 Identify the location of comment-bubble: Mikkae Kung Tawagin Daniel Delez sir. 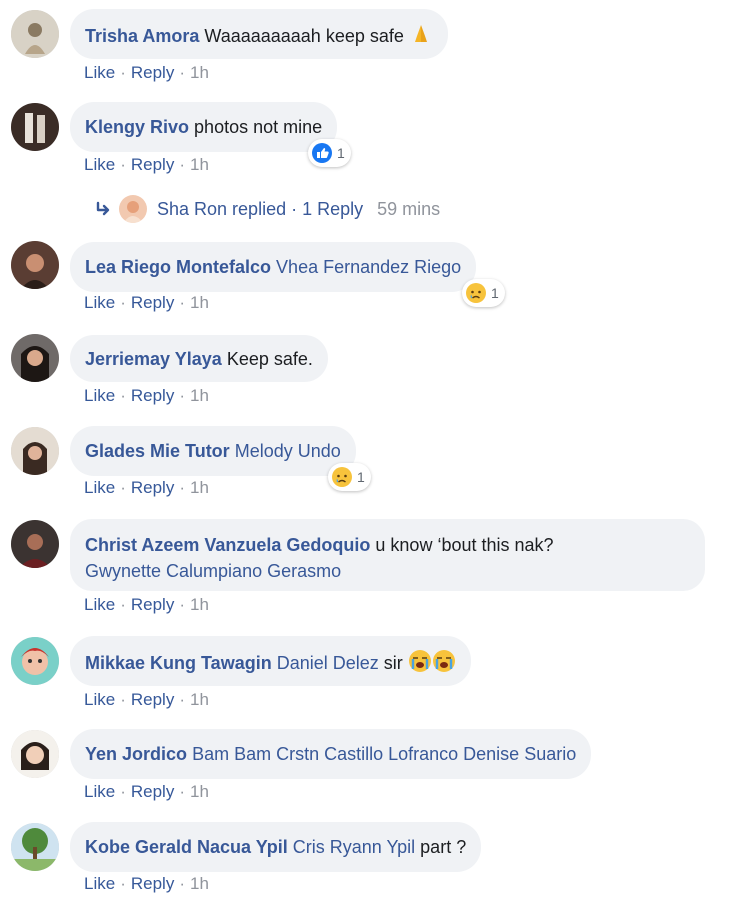
(270, 661).